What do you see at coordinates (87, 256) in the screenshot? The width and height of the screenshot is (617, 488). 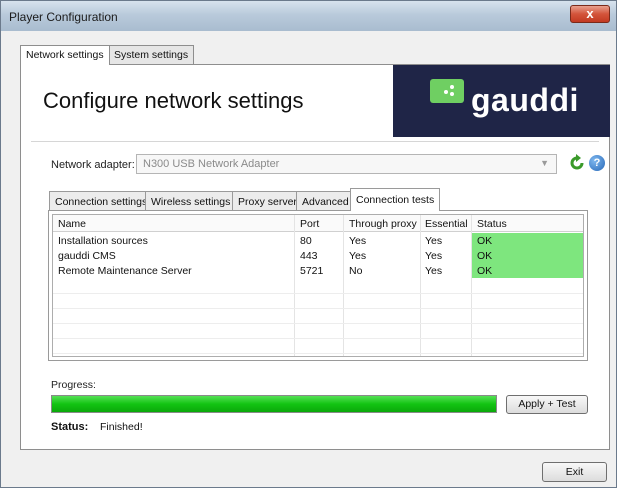 I see `row-name: gauddi CMS` at bounding box center [87, 256].